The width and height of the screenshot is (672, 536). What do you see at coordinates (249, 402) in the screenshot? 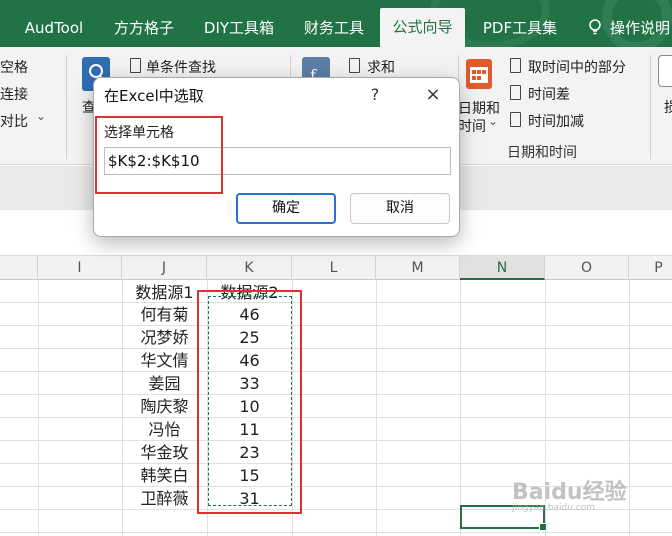
I see `highlight-box-range` at bounding box center [249, 402].